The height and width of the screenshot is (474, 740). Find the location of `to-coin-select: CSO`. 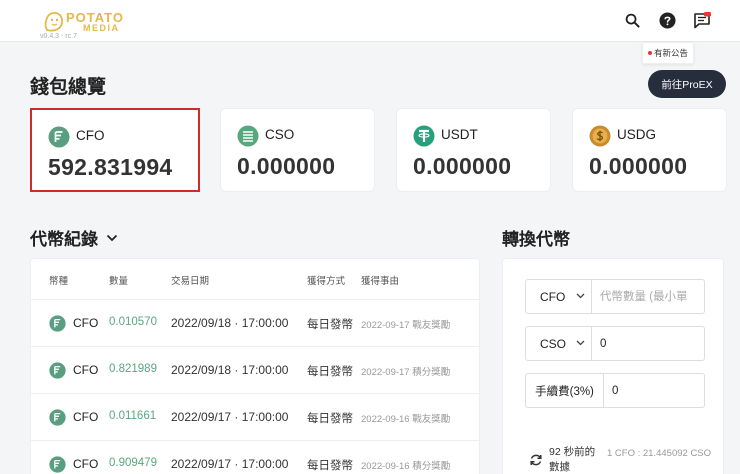

to-coin-select: CSO is located at coordinates (559, 343).